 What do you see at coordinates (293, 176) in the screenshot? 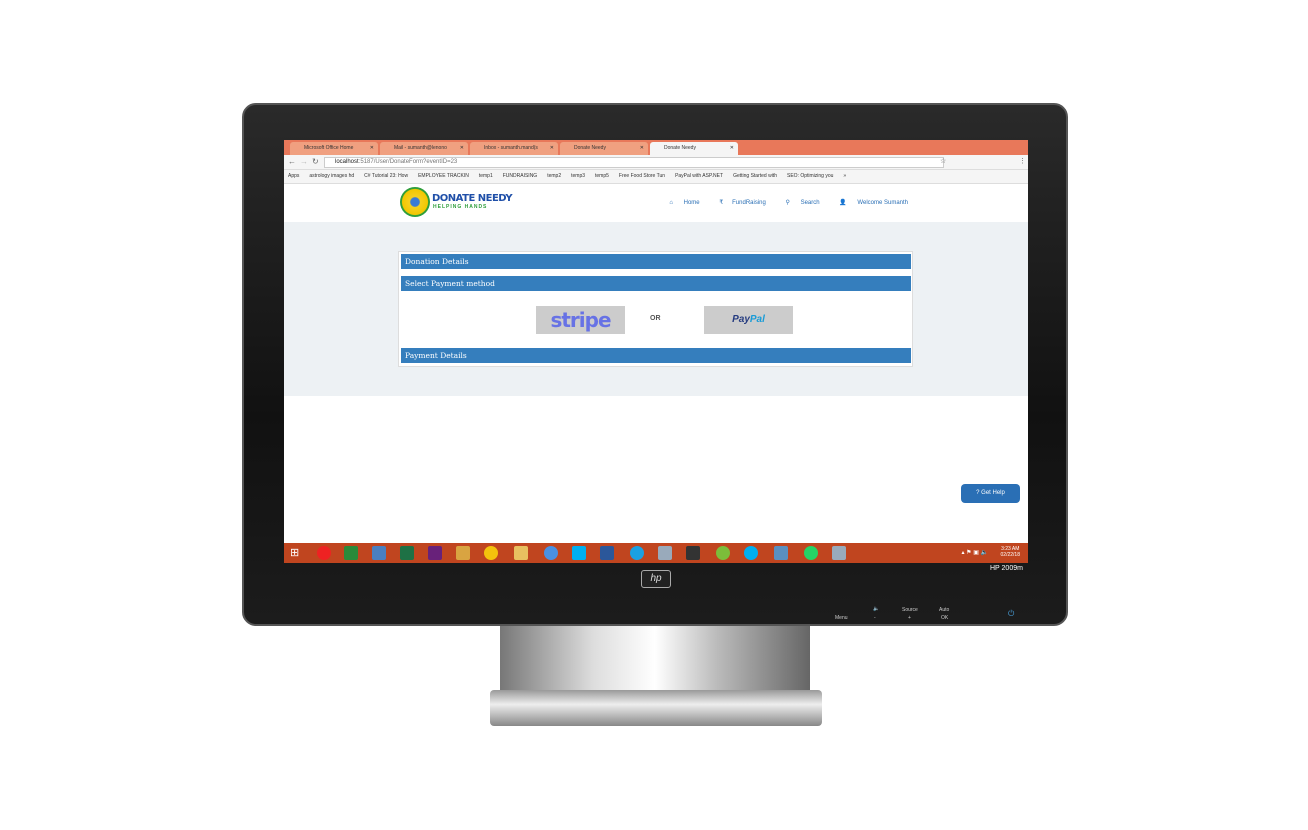
I see `bookmark: Apps` at bounding box center [293, 176].